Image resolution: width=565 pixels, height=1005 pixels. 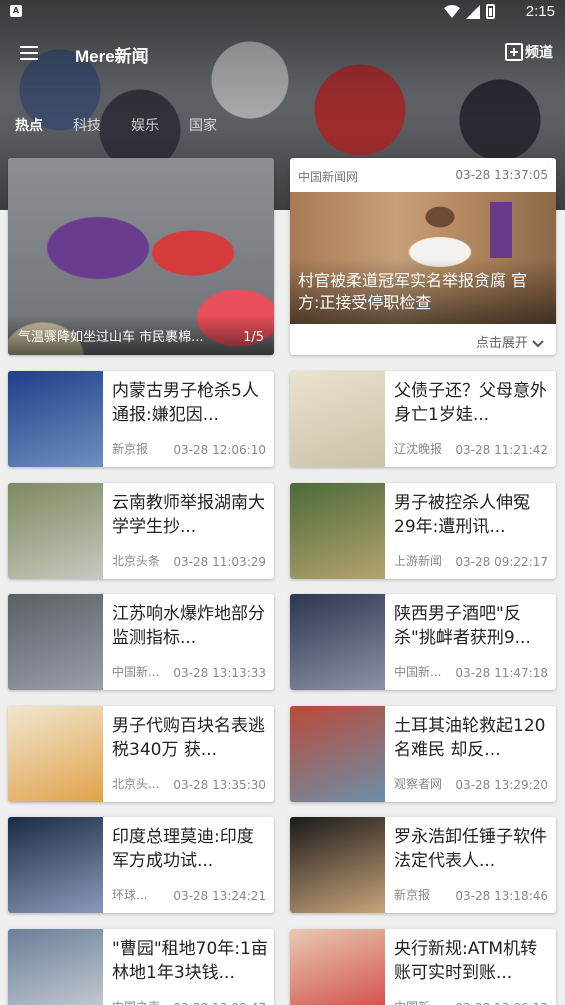 I want to click on news-item: "曹园"租地70年:1亩林地1年3块钱... 中国之声 03-28 13:08:47, so click(x=141, y=966).